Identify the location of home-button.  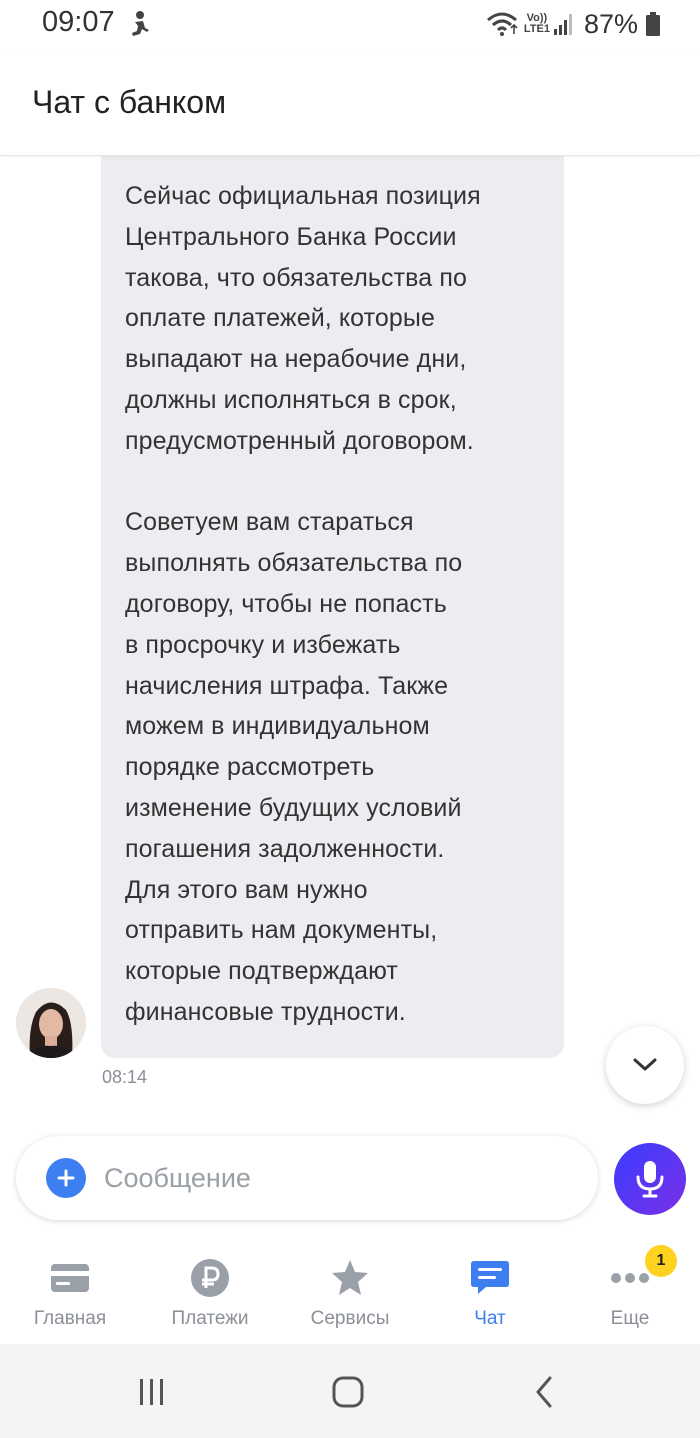
(348, 1392).